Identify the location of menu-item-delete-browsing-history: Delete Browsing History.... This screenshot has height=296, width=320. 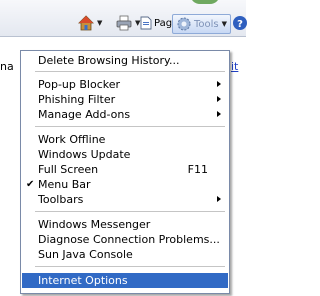
(125, 60).